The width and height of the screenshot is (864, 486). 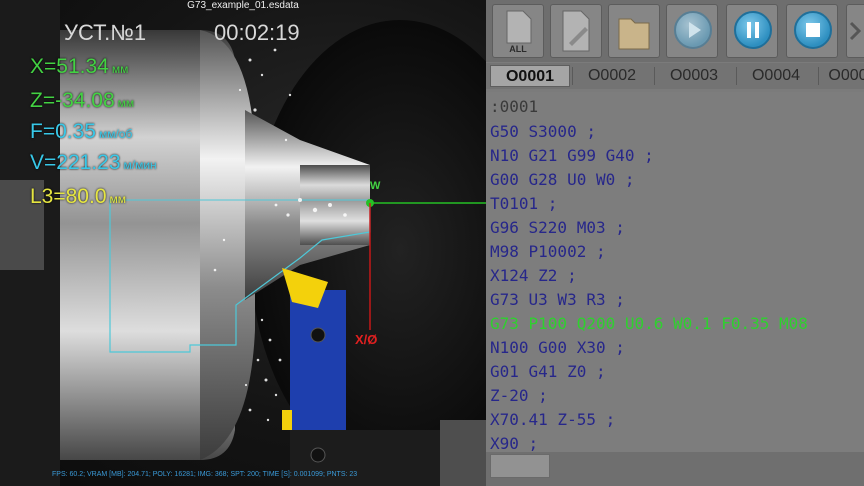 What do you see at coordinates (243, 5) in the screenshot?
I see `file-title: G73_example_01.esdata` at bounding box center [243, 5].